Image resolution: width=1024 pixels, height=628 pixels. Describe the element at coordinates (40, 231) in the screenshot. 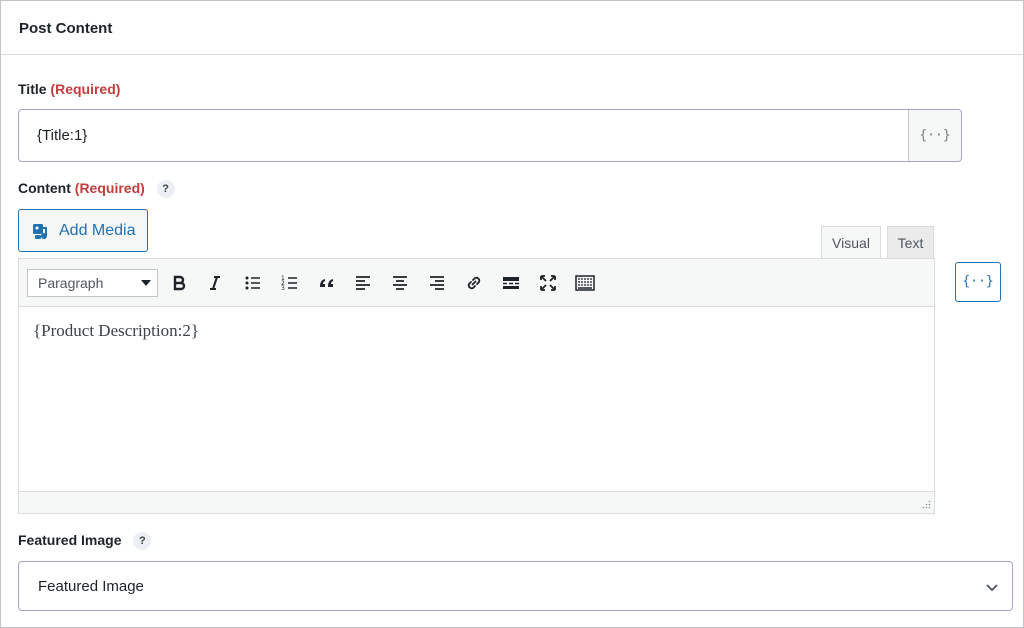

I see `add-media-icon` at that location.